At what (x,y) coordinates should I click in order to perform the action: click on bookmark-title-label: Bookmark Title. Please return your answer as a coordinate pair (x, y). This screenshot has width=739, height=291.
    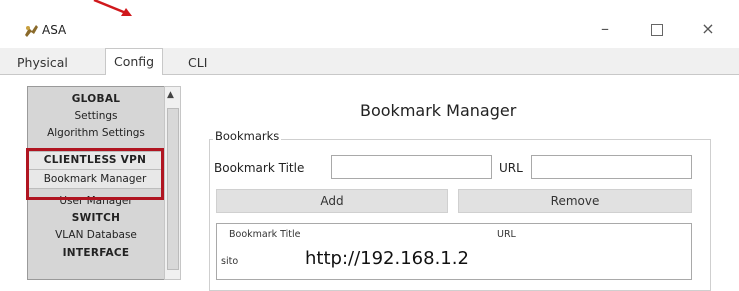
    Looking at the image, I should click on (259, 168).